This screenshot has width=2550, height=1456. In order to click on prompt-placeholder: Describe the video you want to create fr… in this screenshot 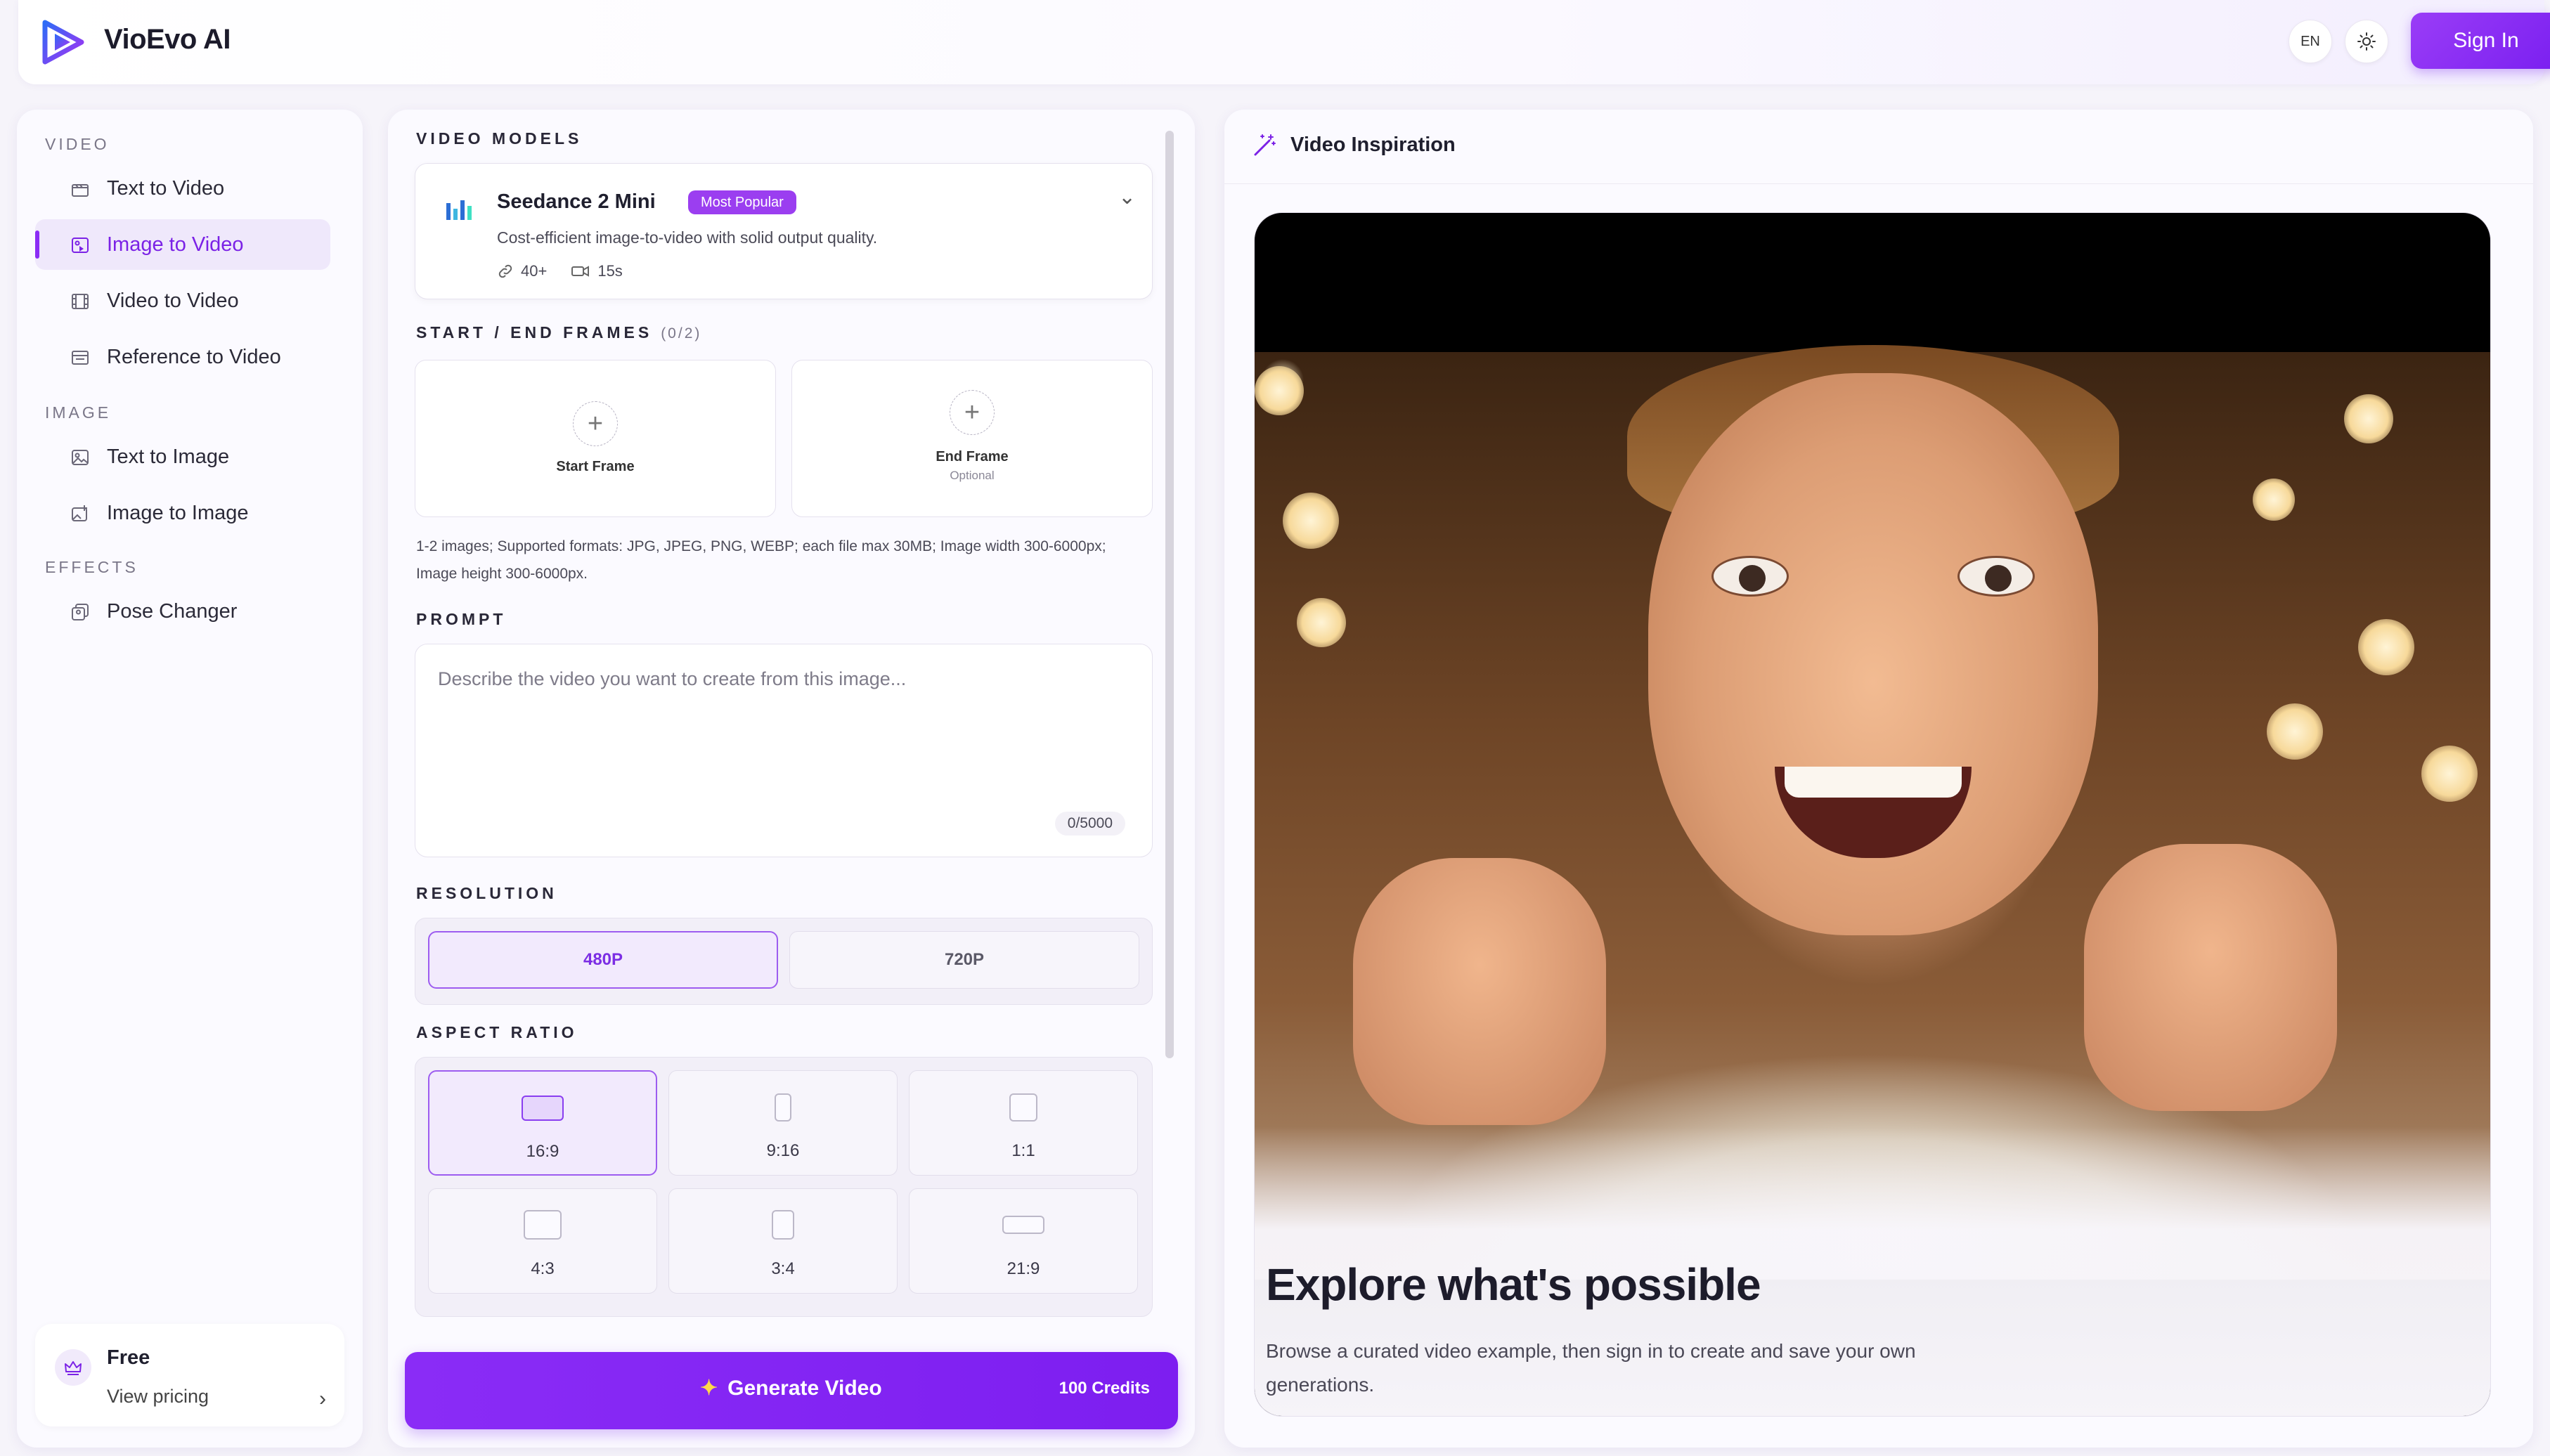, I will do `click(672, 679)`.